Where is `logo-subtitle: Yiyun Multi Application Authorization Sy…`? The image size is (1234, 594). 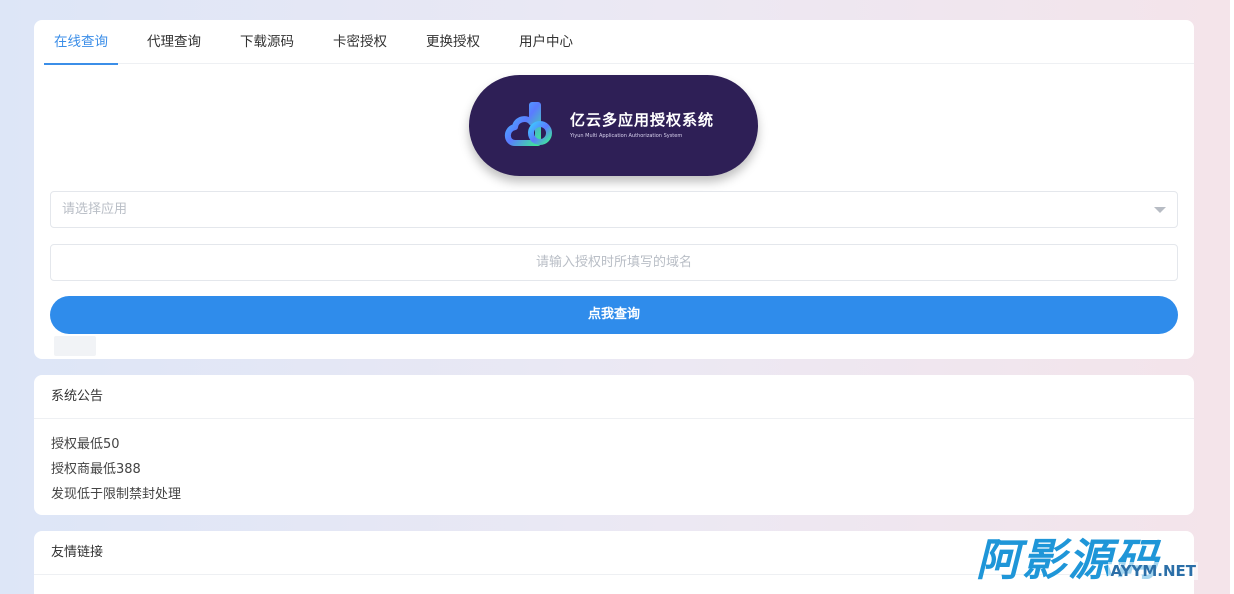
logo-subtitle: Yiyun Multi Application Authorization Sy… is located at coordinates (626, 136).